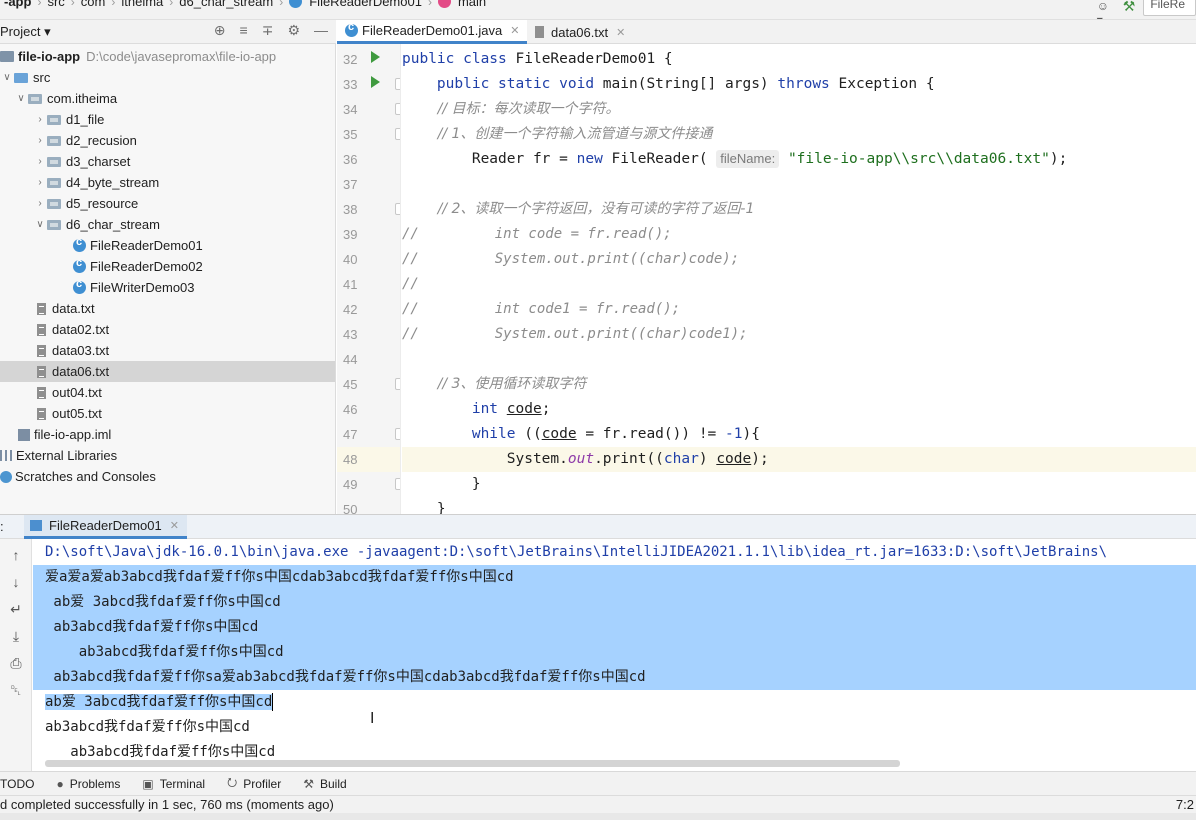 The height and width of the screenshot is (820, 1196). Describe the element at coordinates (16, 582) in the screenshot. I see `scroll-down-icon: ↓` at that location.